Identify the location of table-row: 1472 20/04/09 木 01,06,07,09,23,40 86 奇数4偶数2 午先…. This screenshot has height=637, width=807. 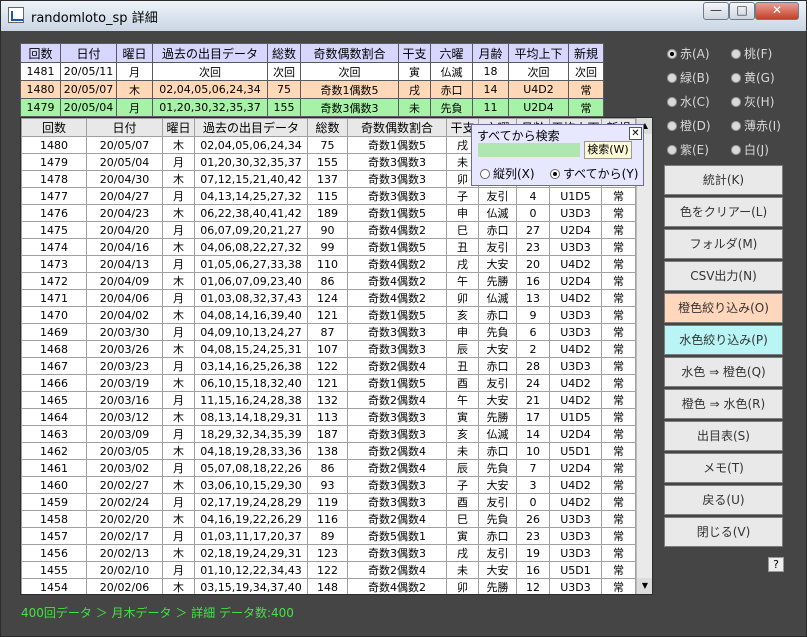
(328, 281).